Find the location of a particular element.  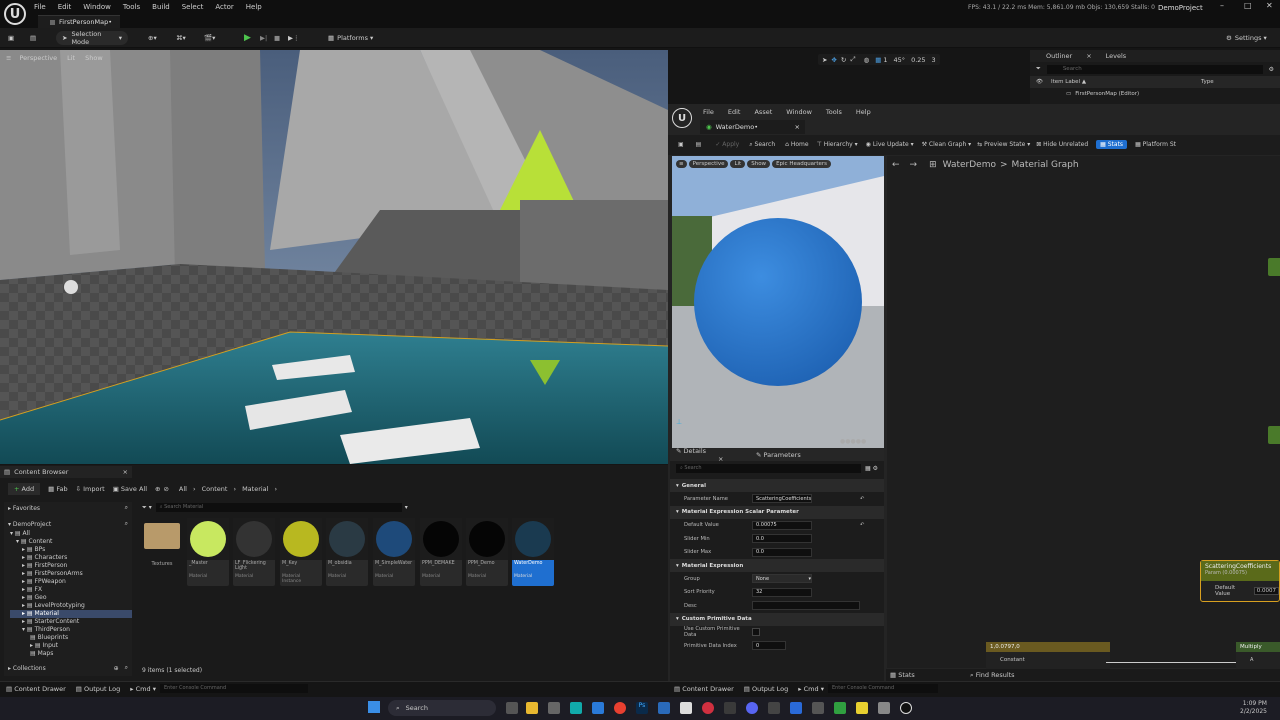

stats-tab: ▦ Stats is located at coordinates (928, 675).